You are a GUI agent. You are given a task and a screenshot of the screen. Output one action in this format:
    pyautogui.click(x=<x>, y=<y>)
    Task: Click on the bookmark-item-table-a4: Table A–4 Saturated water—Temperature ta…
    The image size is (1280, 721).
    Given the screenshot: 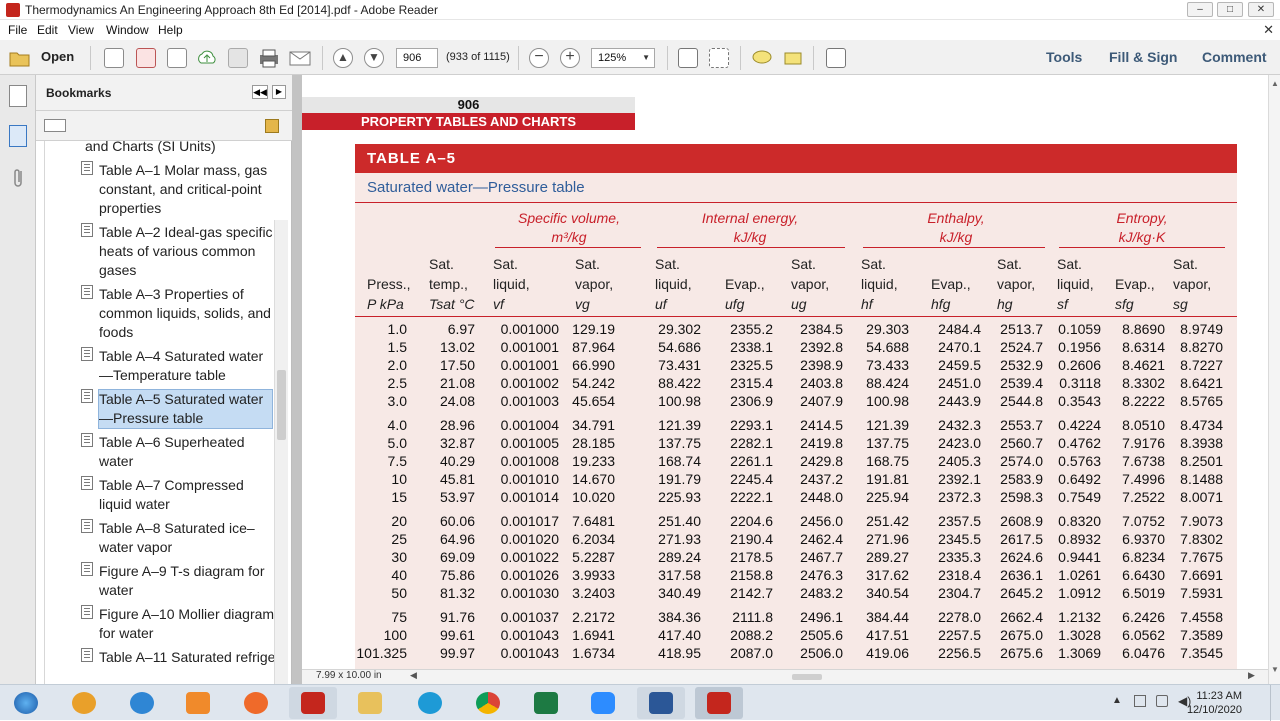 What is the action you would take?
    pyautogui.click(x=160, y=367)
    